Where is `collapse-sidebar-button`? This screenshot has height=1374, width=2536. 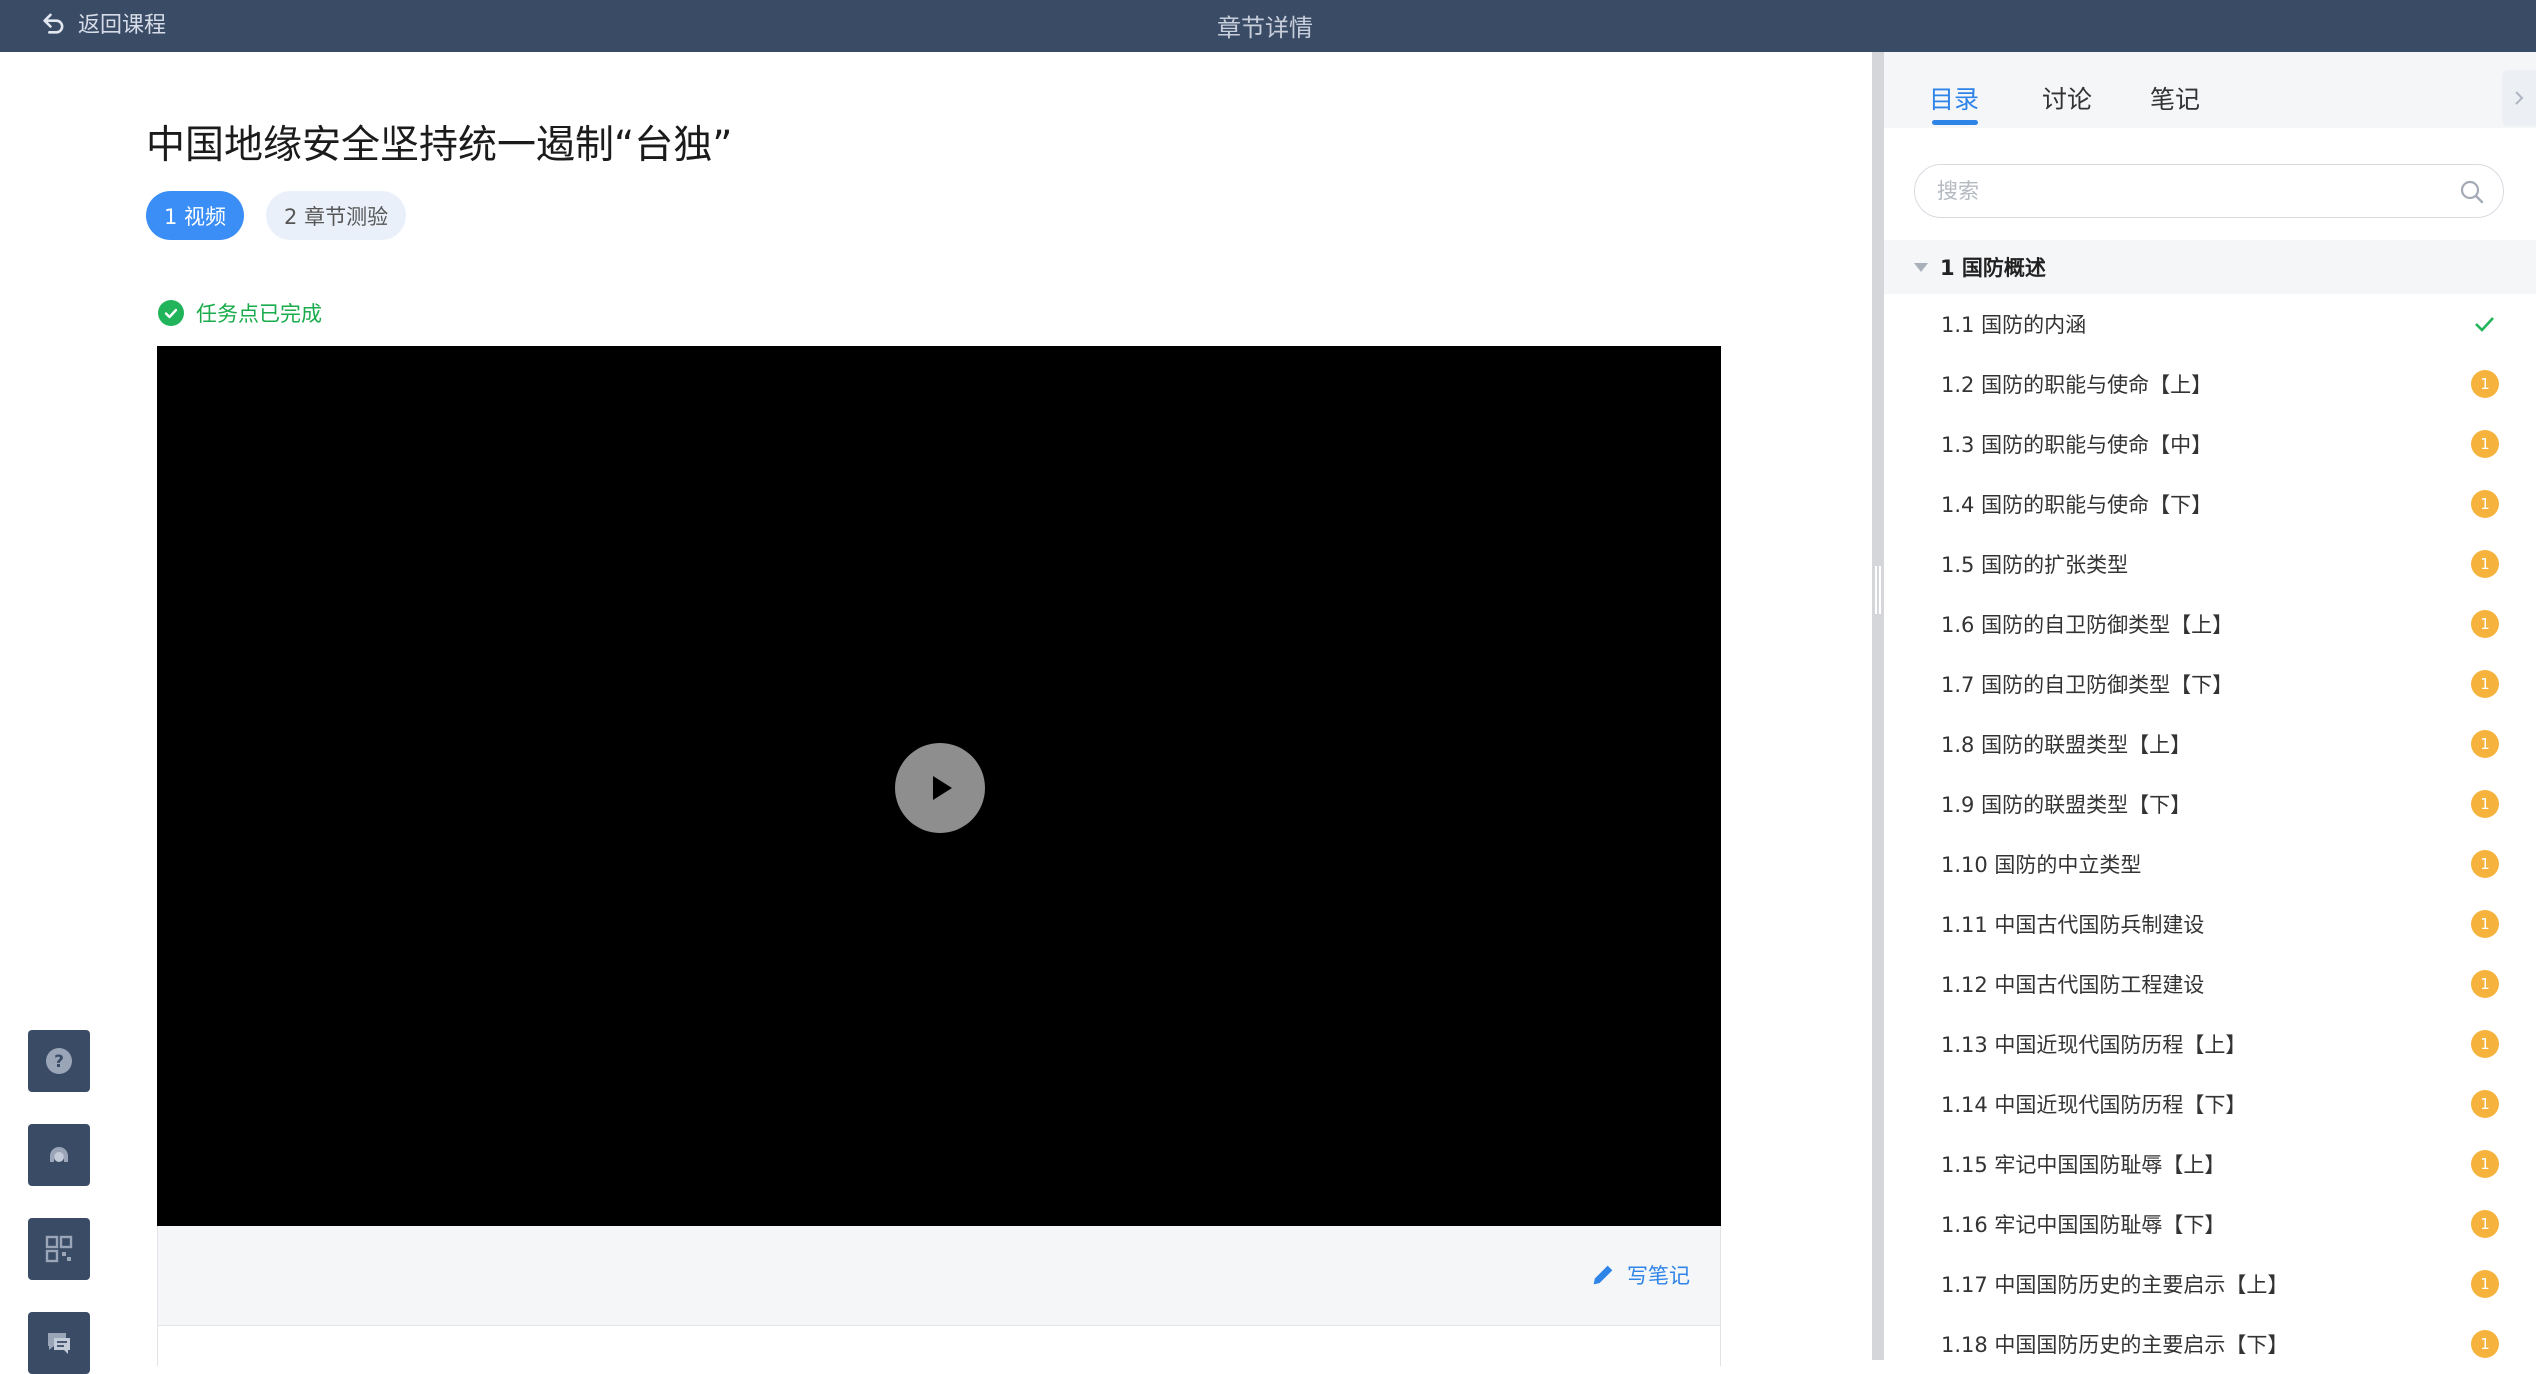
collapse-sidebar-button is located at coordinates (2519, 98).